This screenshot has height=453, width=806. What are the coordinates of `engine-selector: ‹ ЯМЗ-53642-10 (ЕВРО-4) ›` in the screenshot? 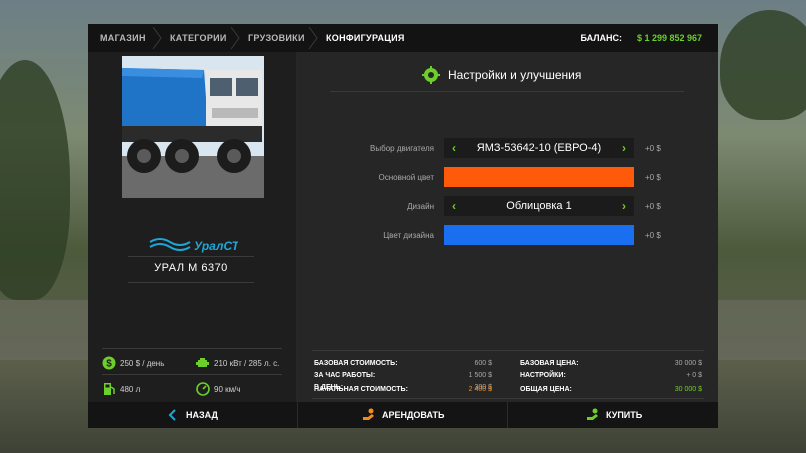 It's located at (539, 148).